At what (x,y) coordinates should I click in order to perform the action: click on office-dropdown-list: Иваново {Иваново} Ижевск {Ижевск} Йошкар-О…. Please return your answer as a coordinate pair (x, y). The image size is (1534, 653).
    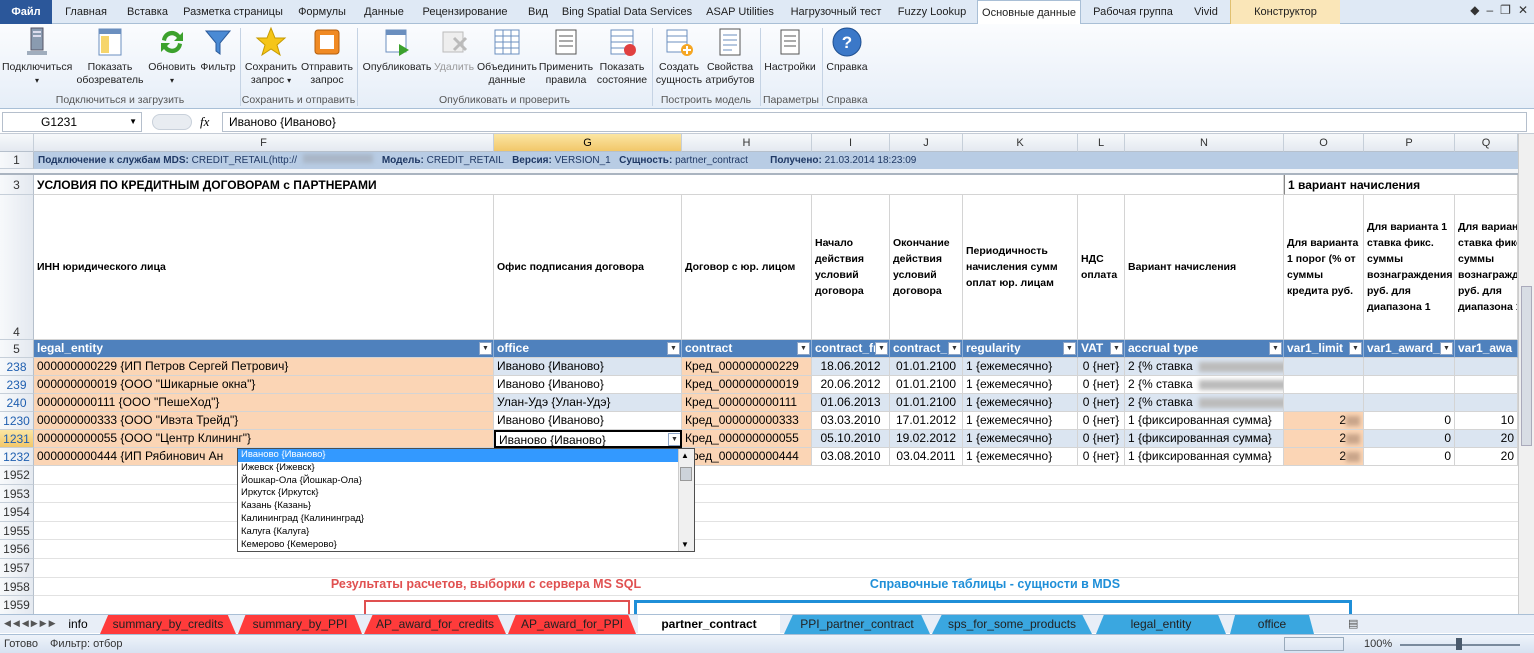
    Looking at the image, I should click on (466, 500).